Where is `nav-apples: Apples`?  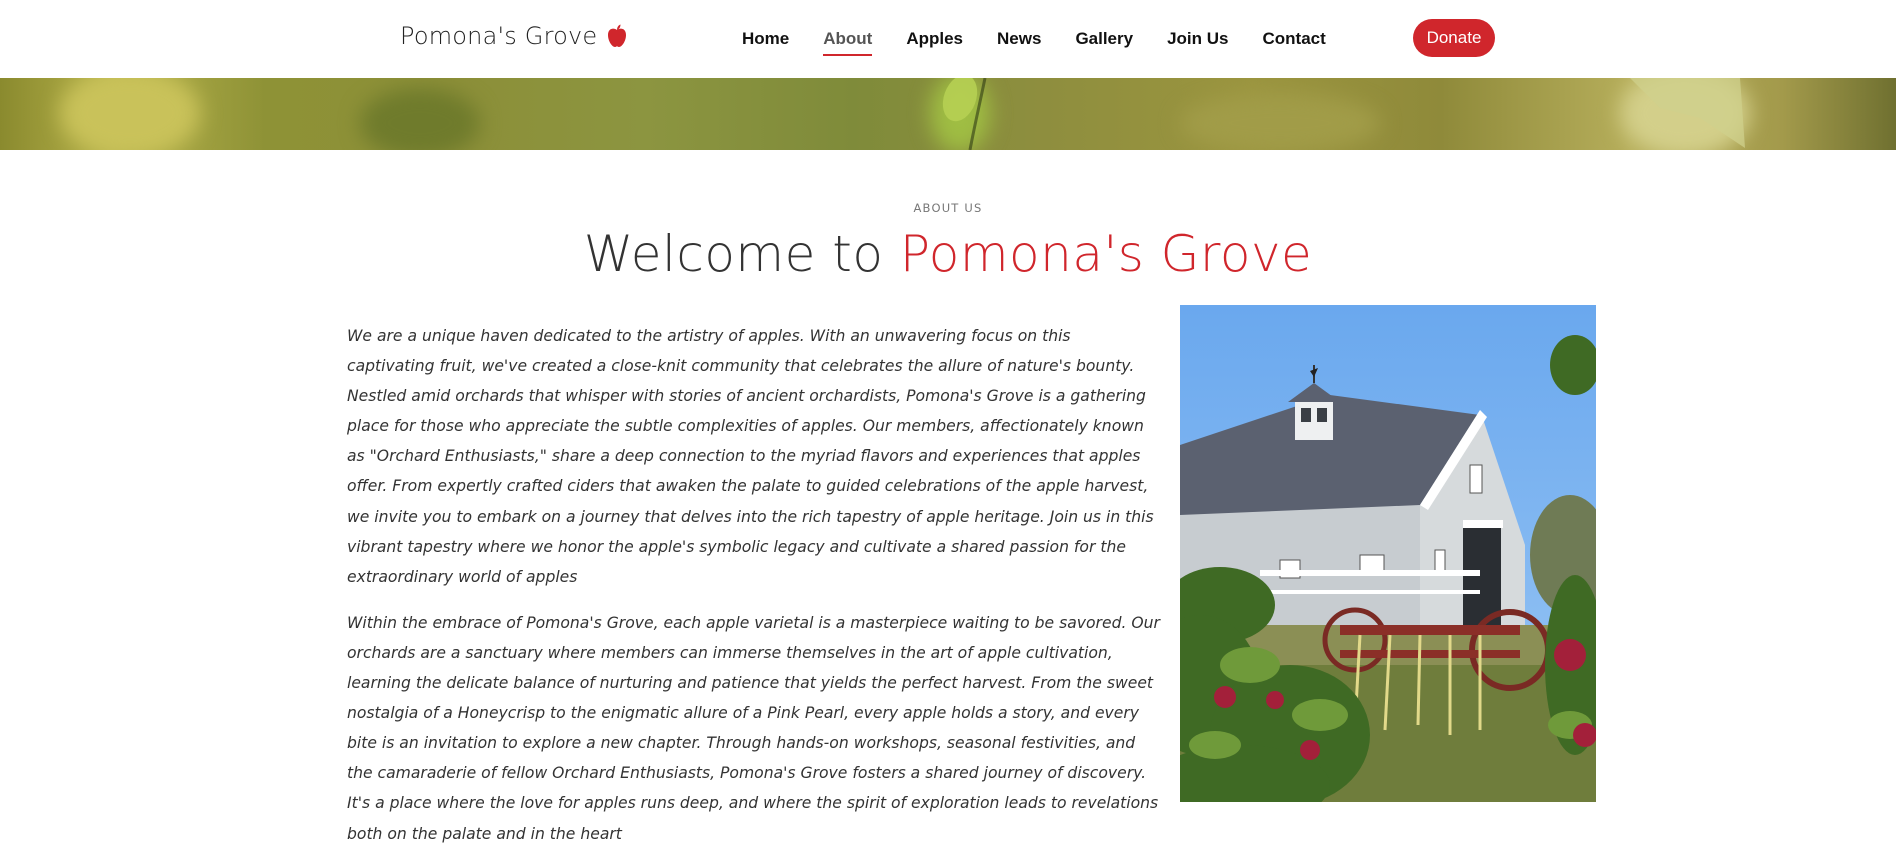 nav-apples: Apples is located at coordinates (934, 39).